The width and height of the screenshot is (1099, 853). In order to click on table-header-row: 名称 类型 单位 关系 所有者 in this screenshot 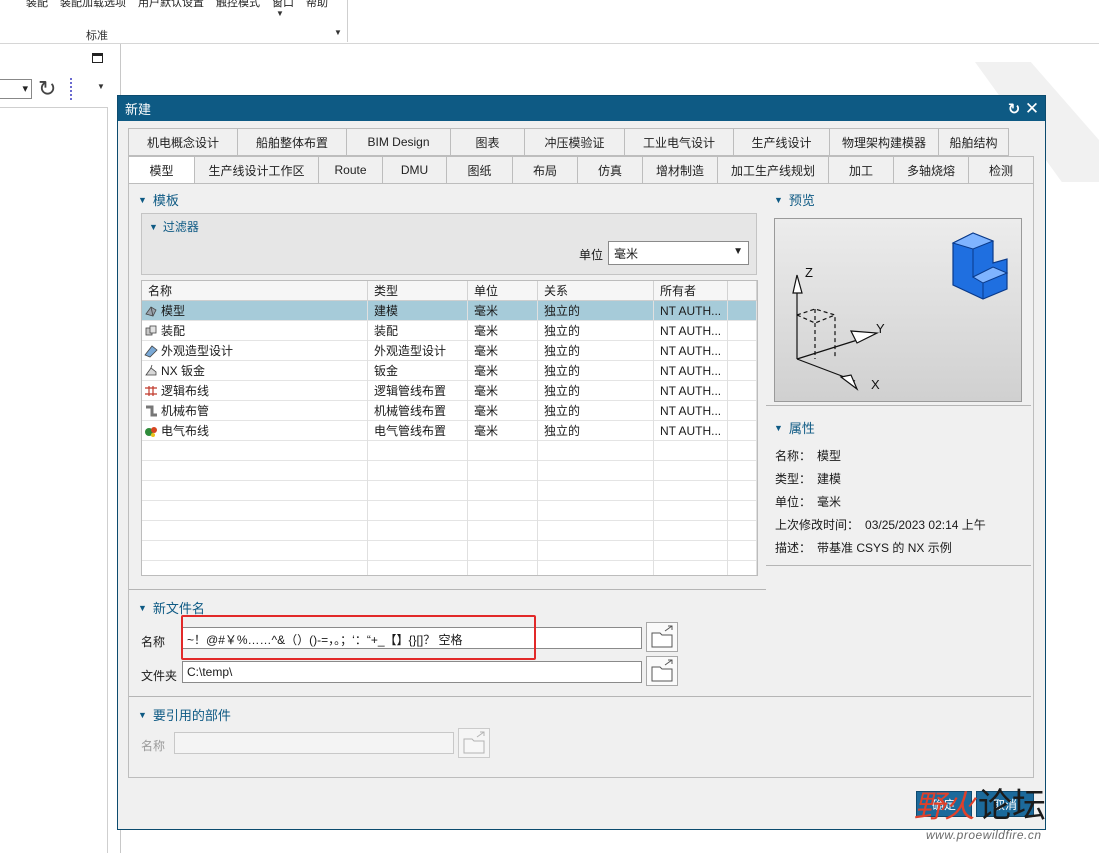, I will do `click(449, 291)`.